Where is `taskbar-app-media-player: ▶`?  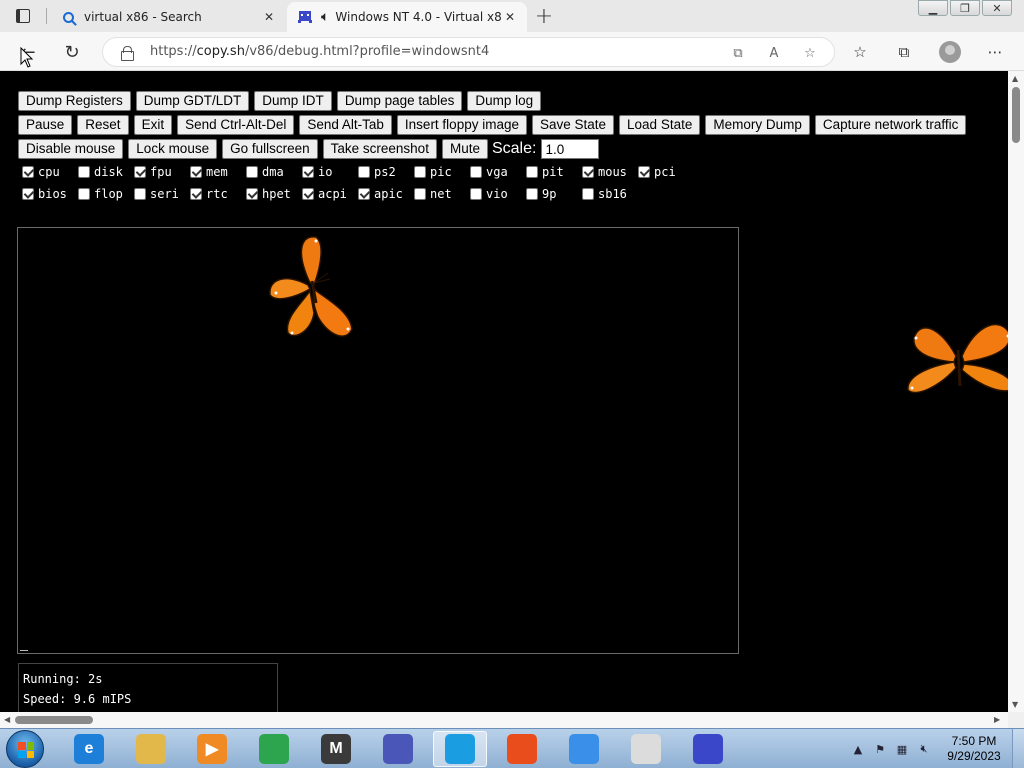
taskbar-app-media-player: ▶ is located at coordinates (212, 749).